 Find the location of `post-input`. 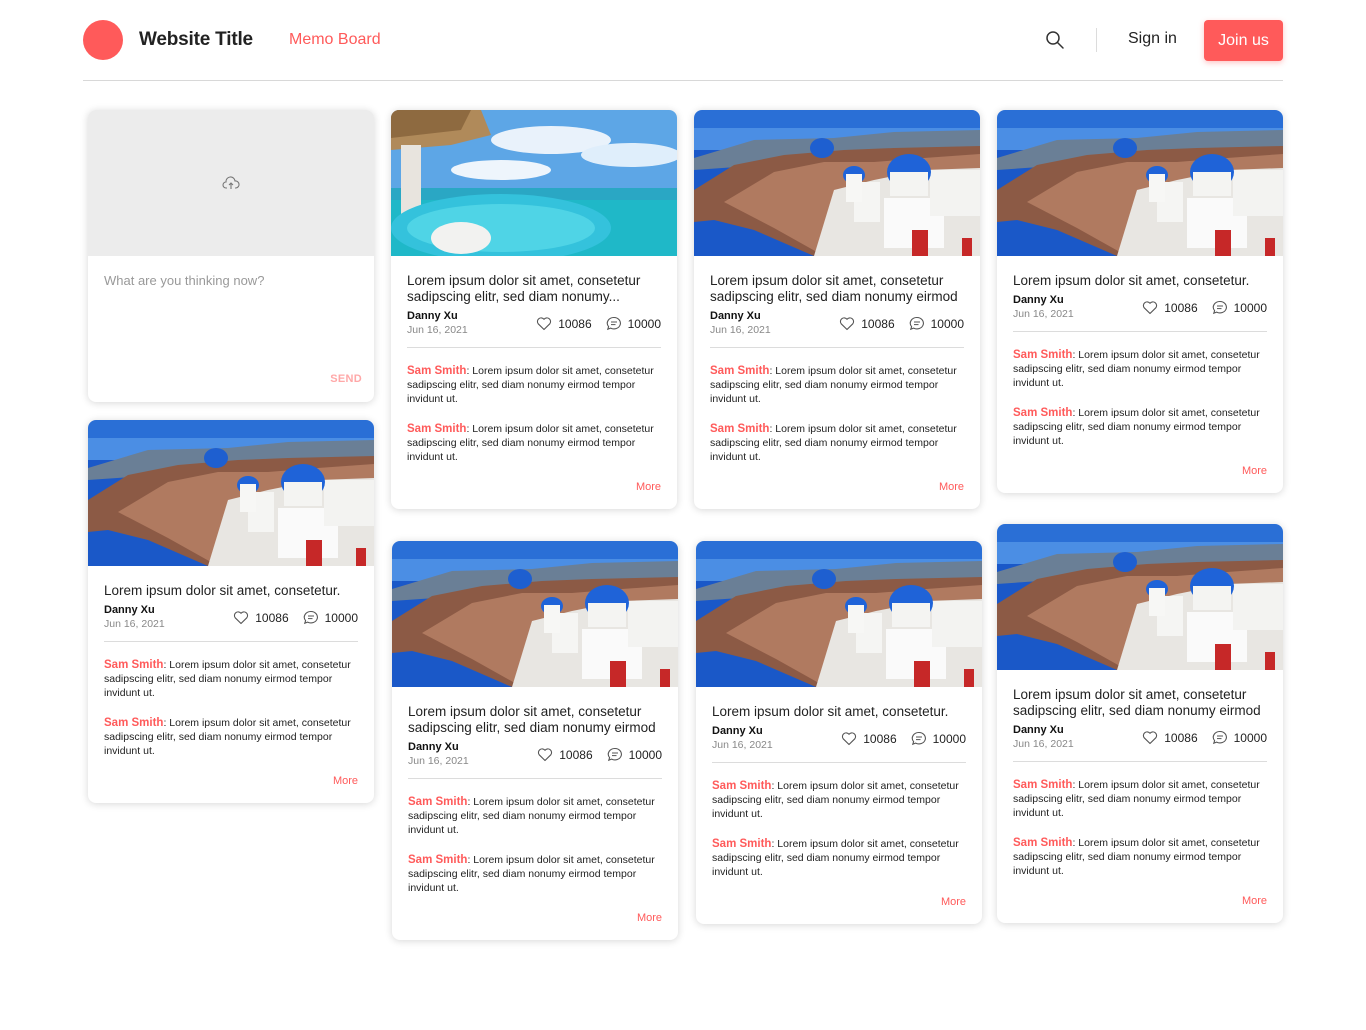

post-input is located at coordinates (231, 306).